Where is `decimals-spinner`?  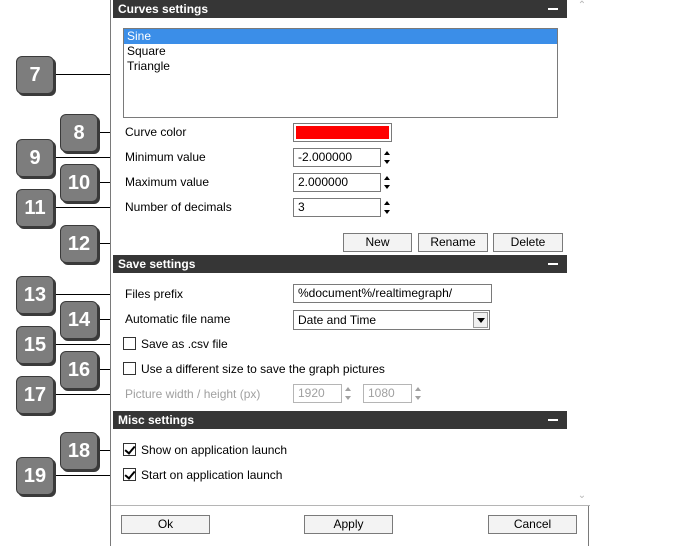
decimals-spinner is located at coordinates (387, 207).